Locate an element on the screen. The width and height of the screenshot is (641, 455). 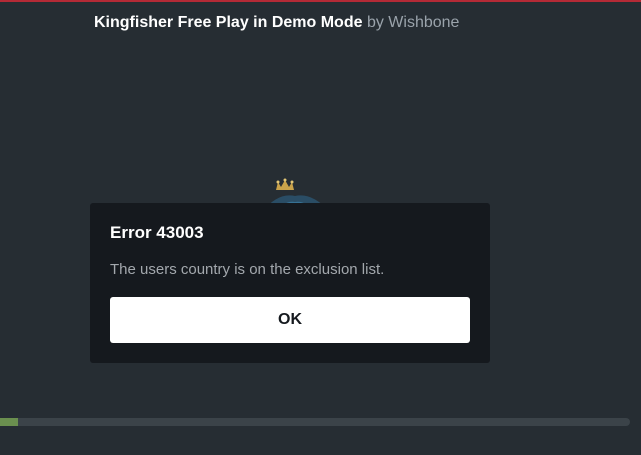
top-accent-bar is located at coordinates (320, 1).